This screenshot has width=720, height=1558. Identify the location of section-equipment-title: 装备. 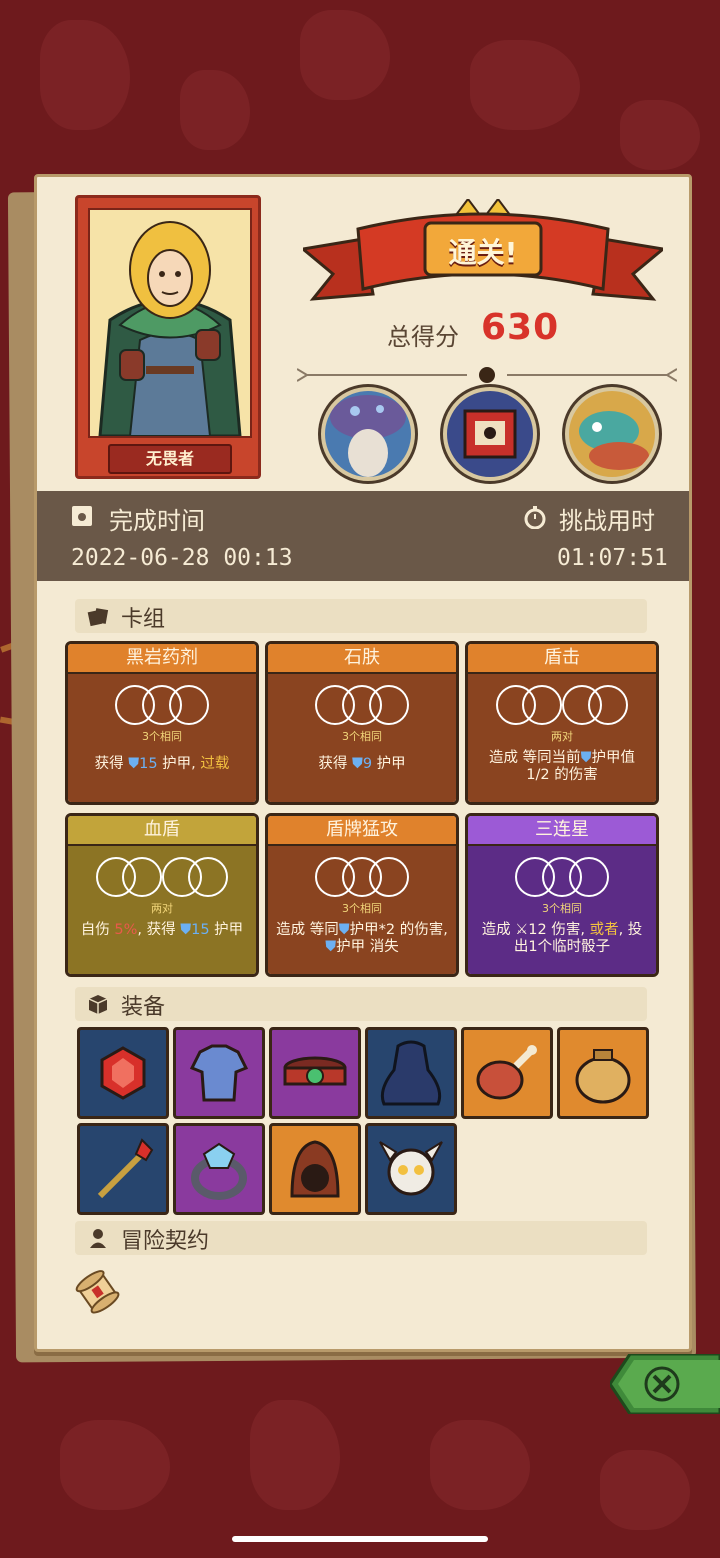
(143, 1007).